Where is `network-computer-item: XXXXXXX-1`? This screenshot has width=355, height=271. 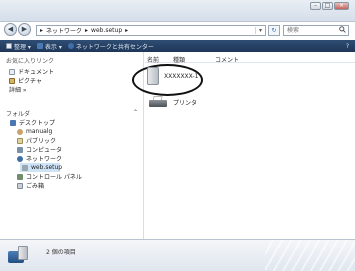
network-computer-item: XXXXXXX-1 is located at coordinates (172, 76).